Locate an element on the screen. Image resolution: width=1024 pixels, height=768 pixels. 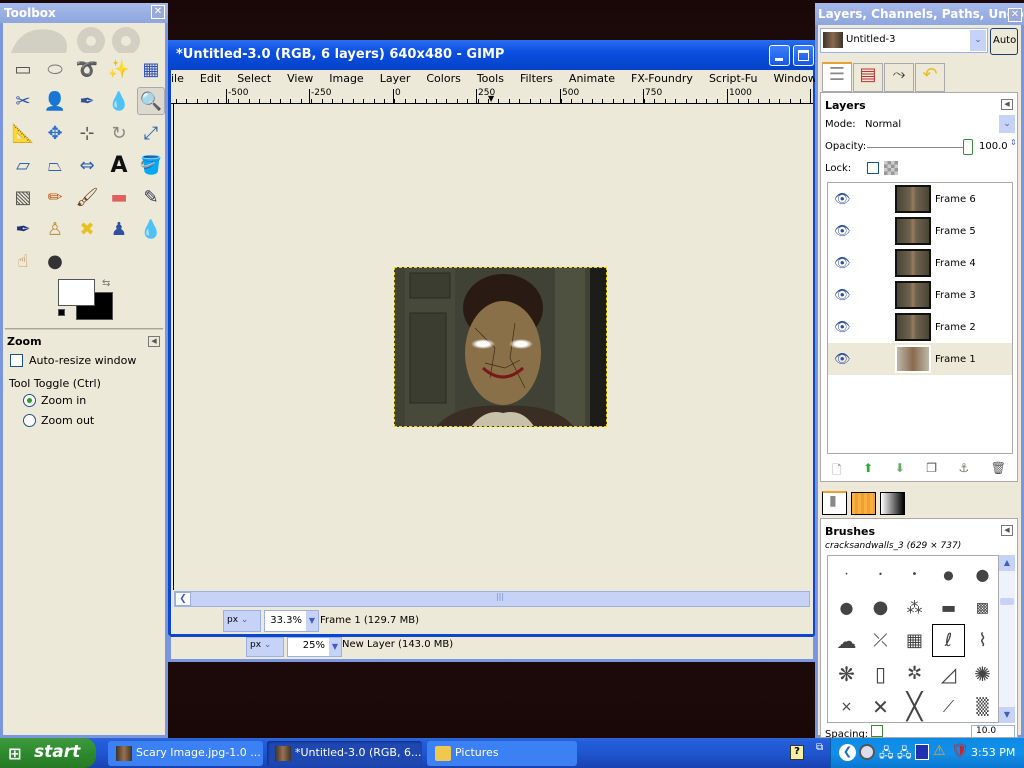
brush-preview: ◿ is located at coordinates (948, 673).